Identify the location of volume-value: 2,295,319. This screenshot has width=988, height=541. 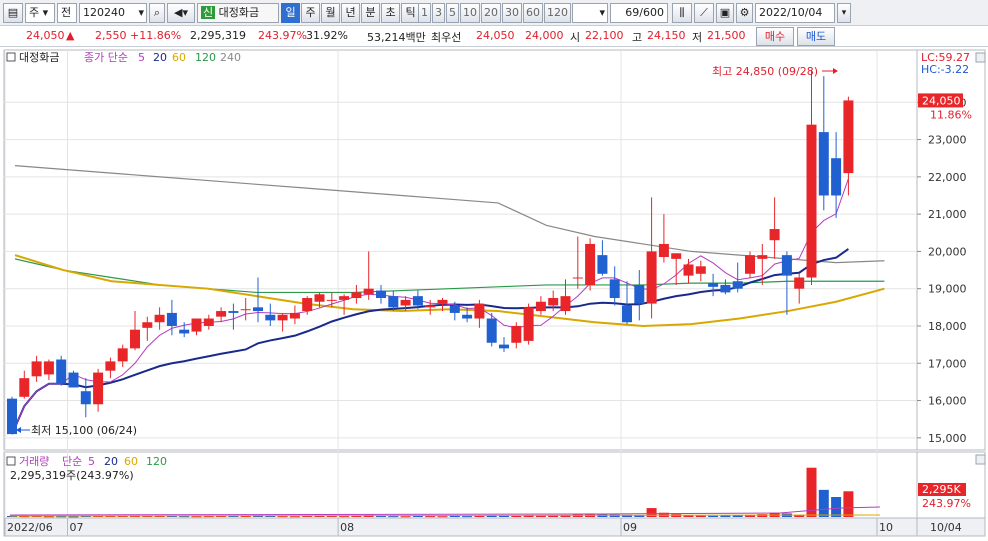
(218, 35).